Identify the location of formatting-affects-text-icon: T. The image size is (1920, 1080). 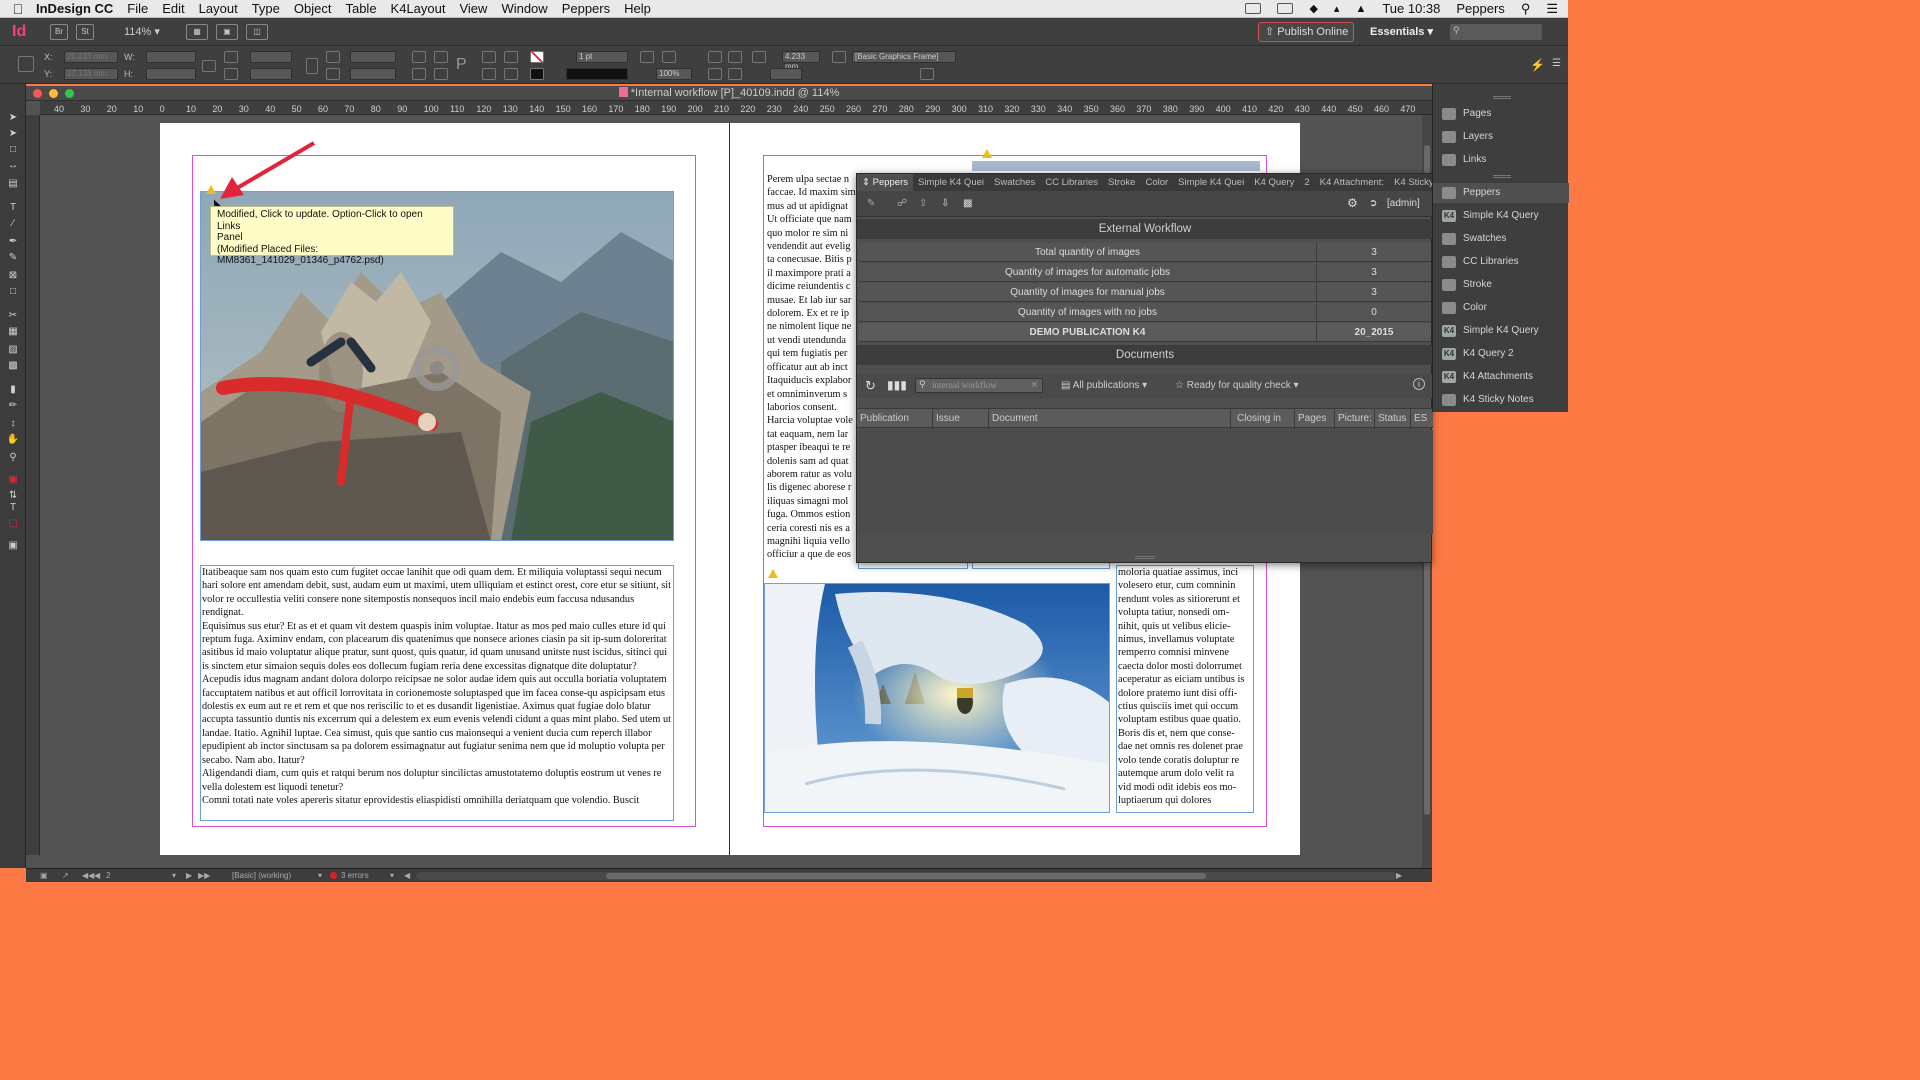
(13, 507).